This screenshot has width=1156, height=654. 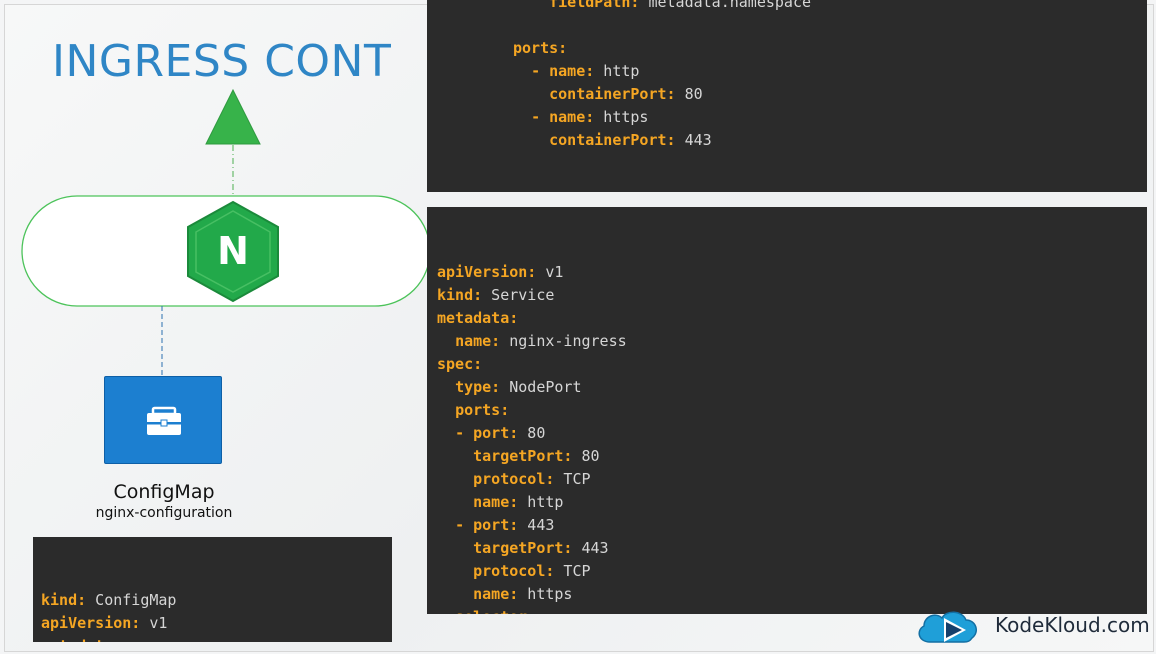 I want to click on code-line: containerPort: 443, so click(x=662, y=140).